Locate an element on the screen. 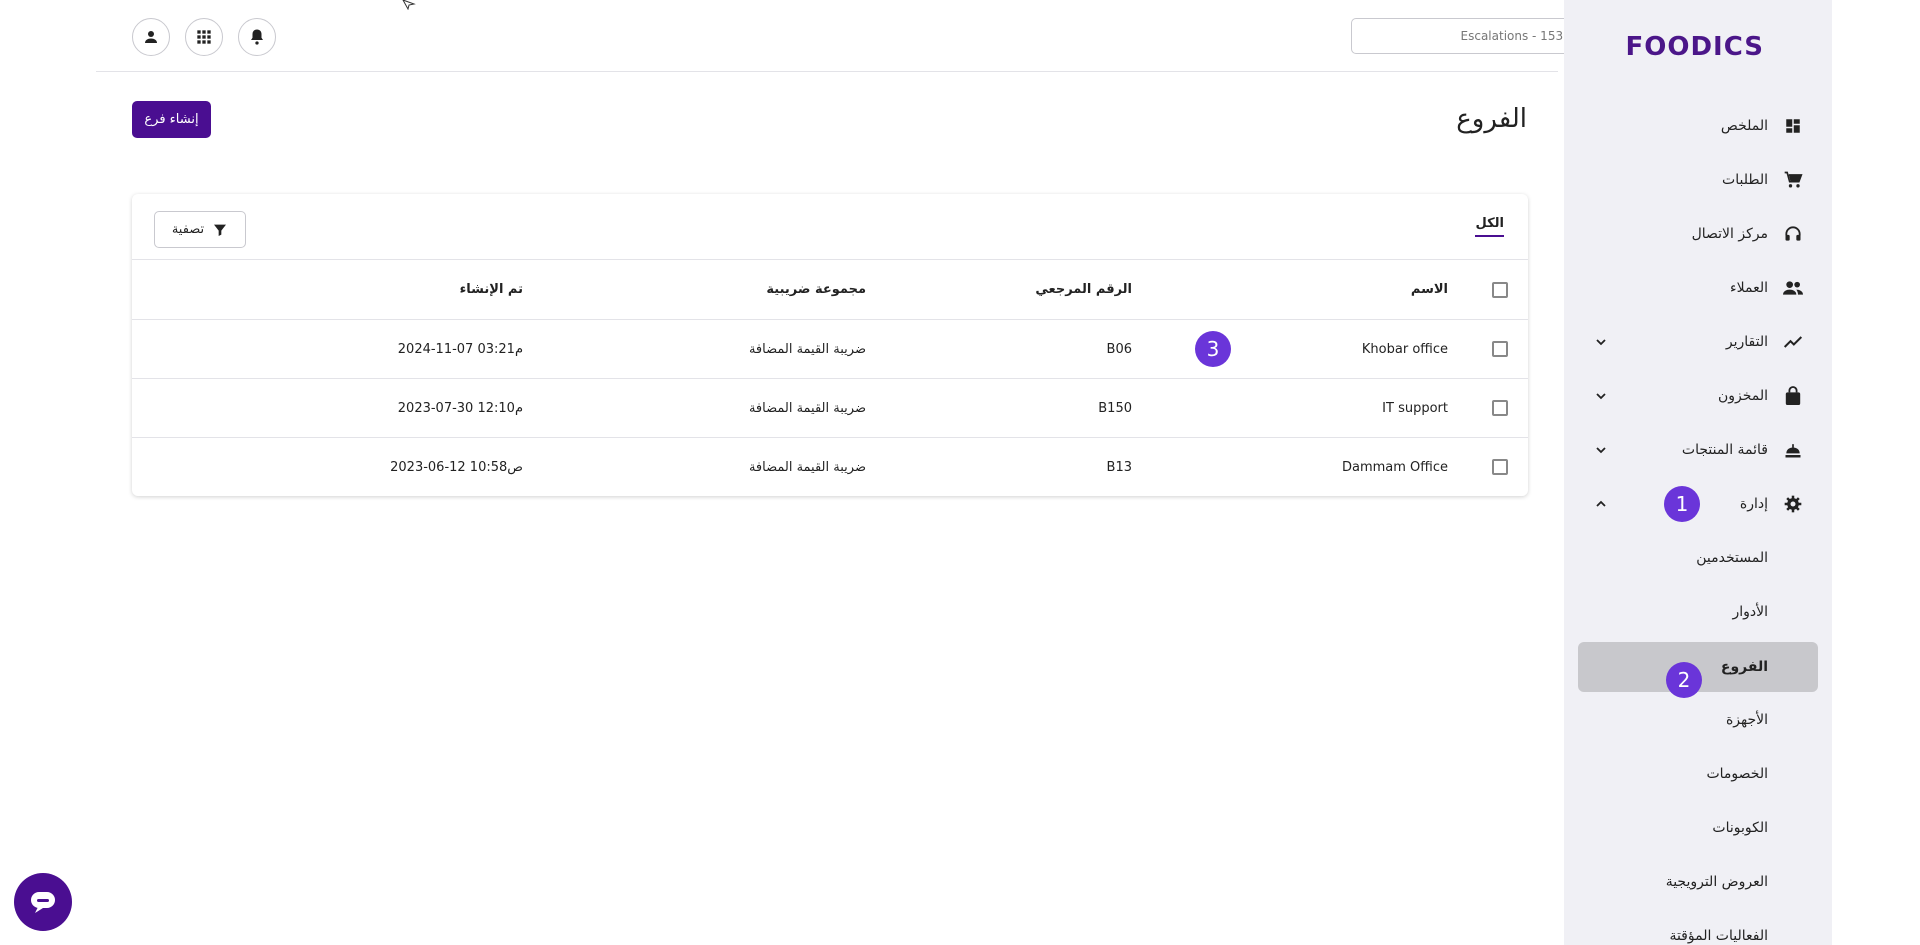  notifications-button is located at coordinates (257, 37).